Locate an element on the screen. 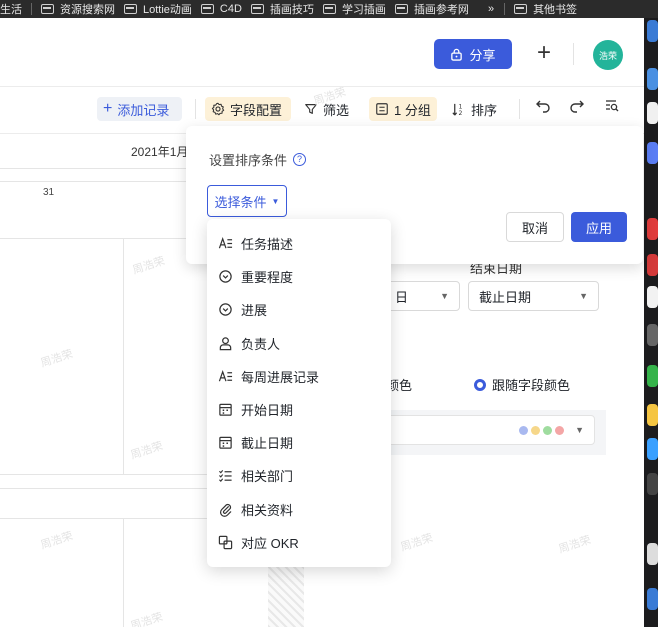 The width and height of the screenshot is (658, 627). lock-icon is located at coordinates (457, 54).